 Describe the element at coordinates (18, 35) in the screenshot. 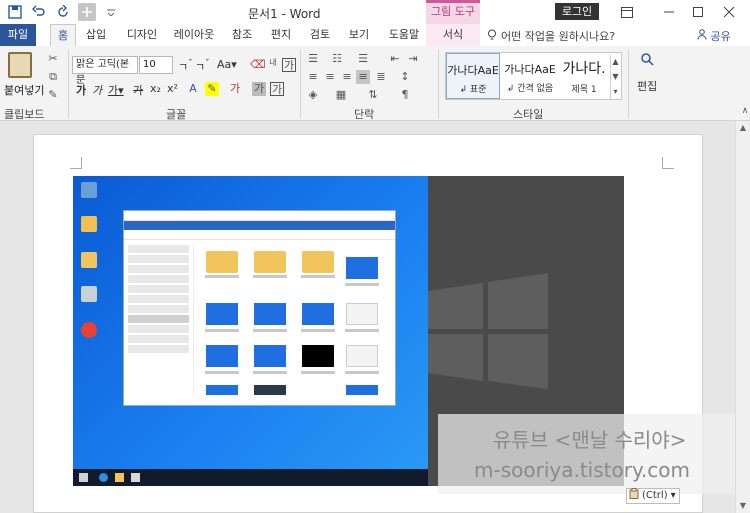

I see `tab-file: 파일` at that location.